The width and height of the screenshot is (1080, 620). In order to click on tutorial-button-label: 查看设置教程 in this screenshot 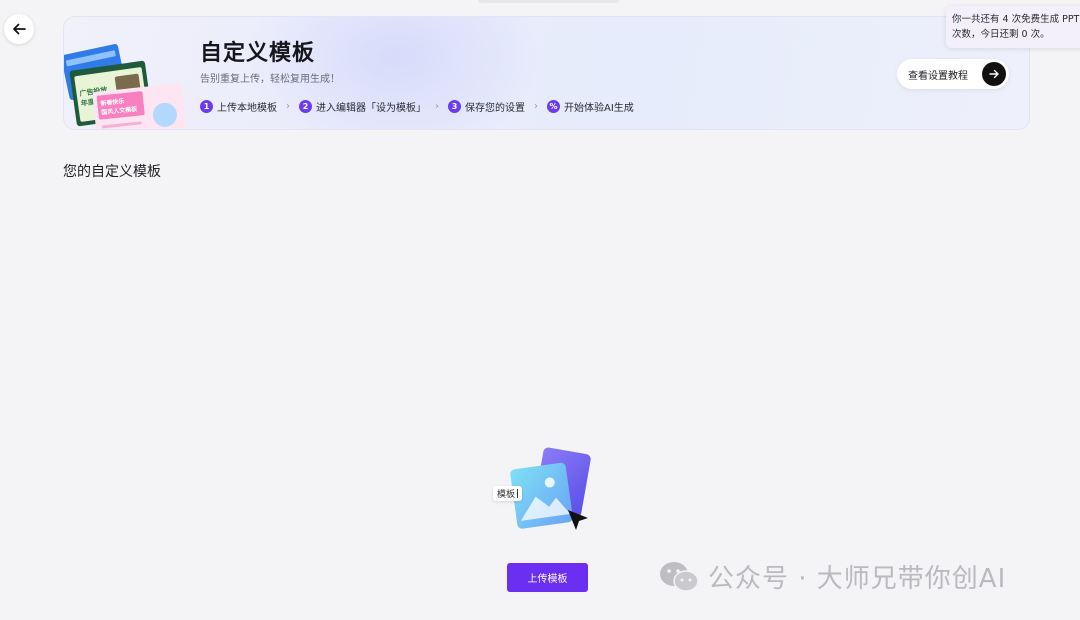, I will do `click(938, 76)`.